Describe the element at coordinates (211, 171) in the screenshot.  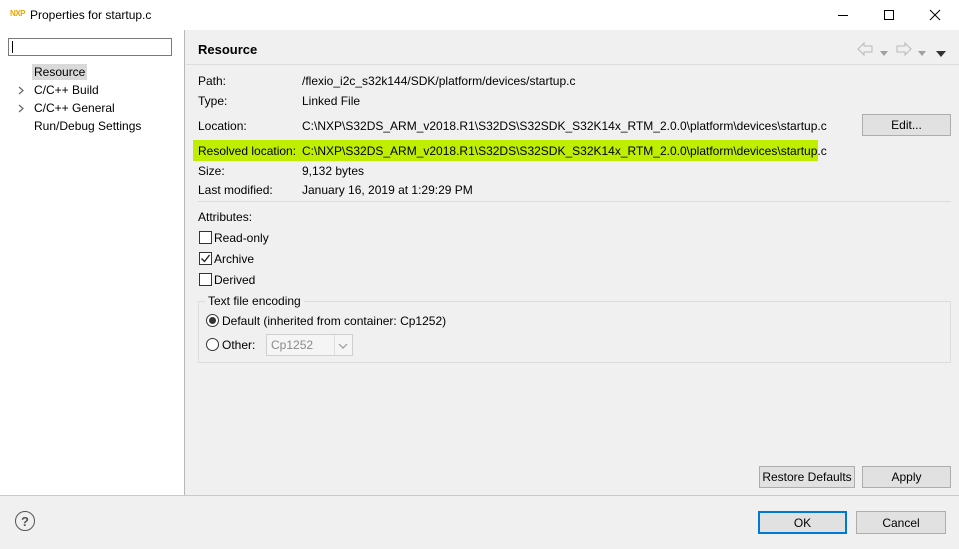
I see `size-label: Size:` at that location.